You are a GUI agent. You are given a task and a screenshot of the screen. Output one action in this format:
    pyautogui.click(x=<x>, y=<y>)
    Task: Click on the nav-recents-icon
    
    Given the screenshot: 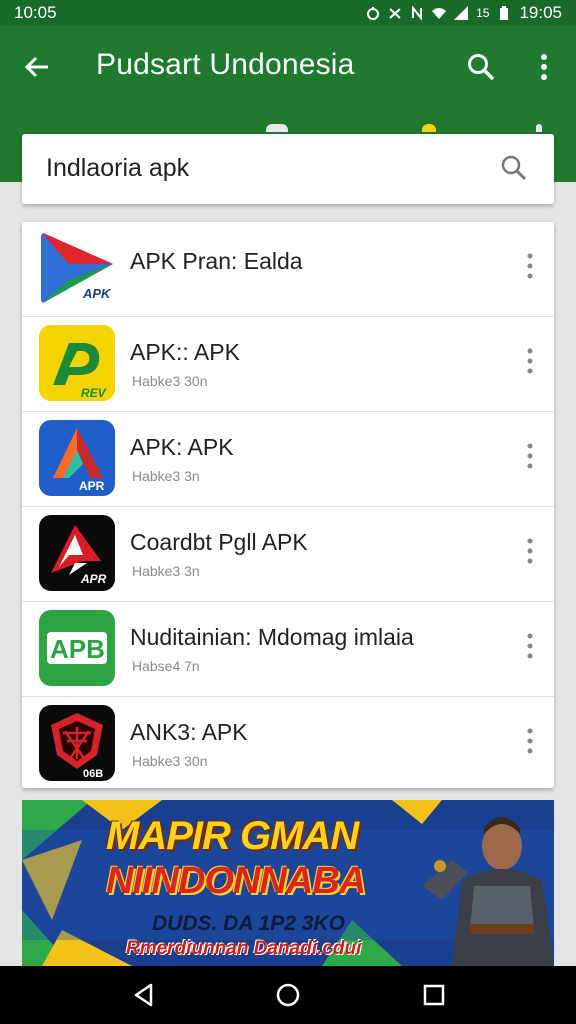 What is the action you would take?
    pyautogui.click(x=434, y=995)
    